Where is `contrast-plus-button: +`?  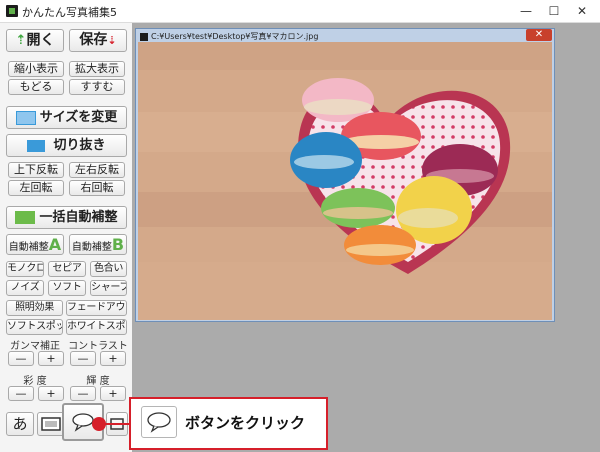 contrast-plus-button: + is located at coordinates (113, 358).